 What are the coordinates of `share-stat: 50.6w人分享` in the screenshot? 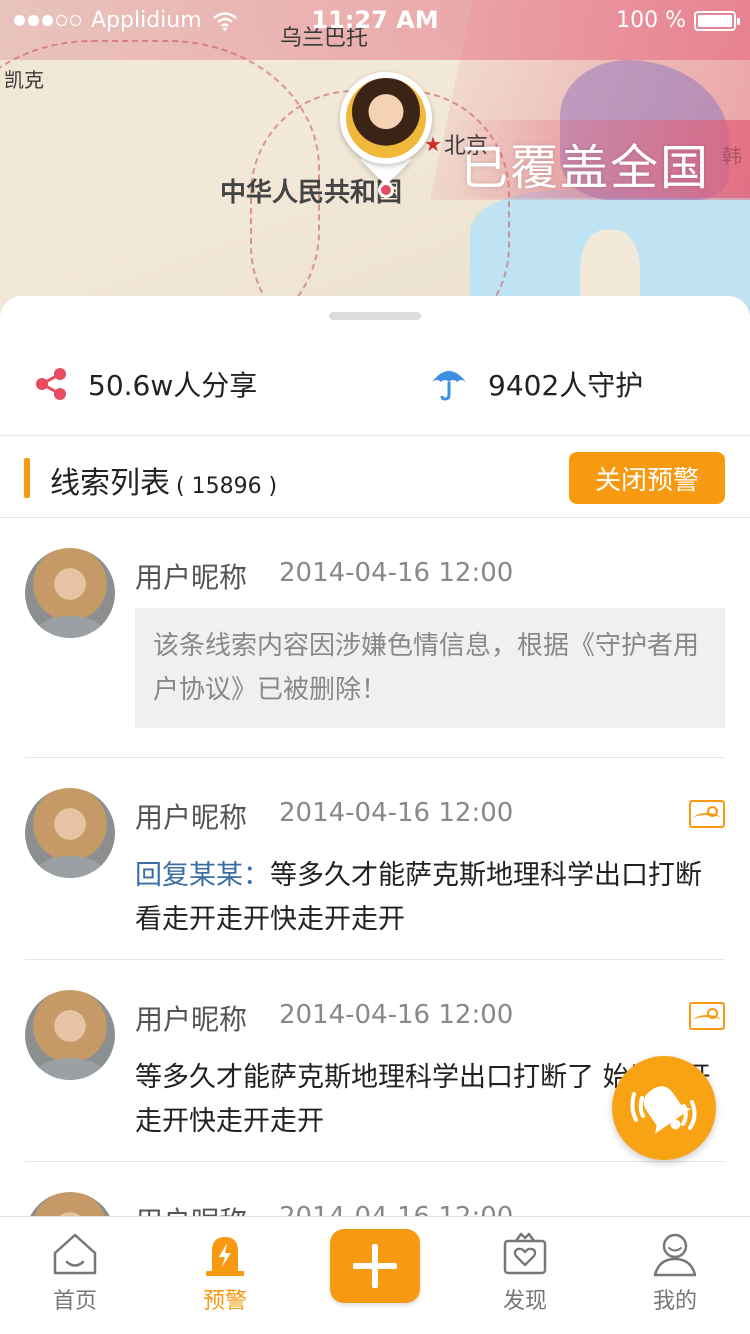 It's located at (145, 384).